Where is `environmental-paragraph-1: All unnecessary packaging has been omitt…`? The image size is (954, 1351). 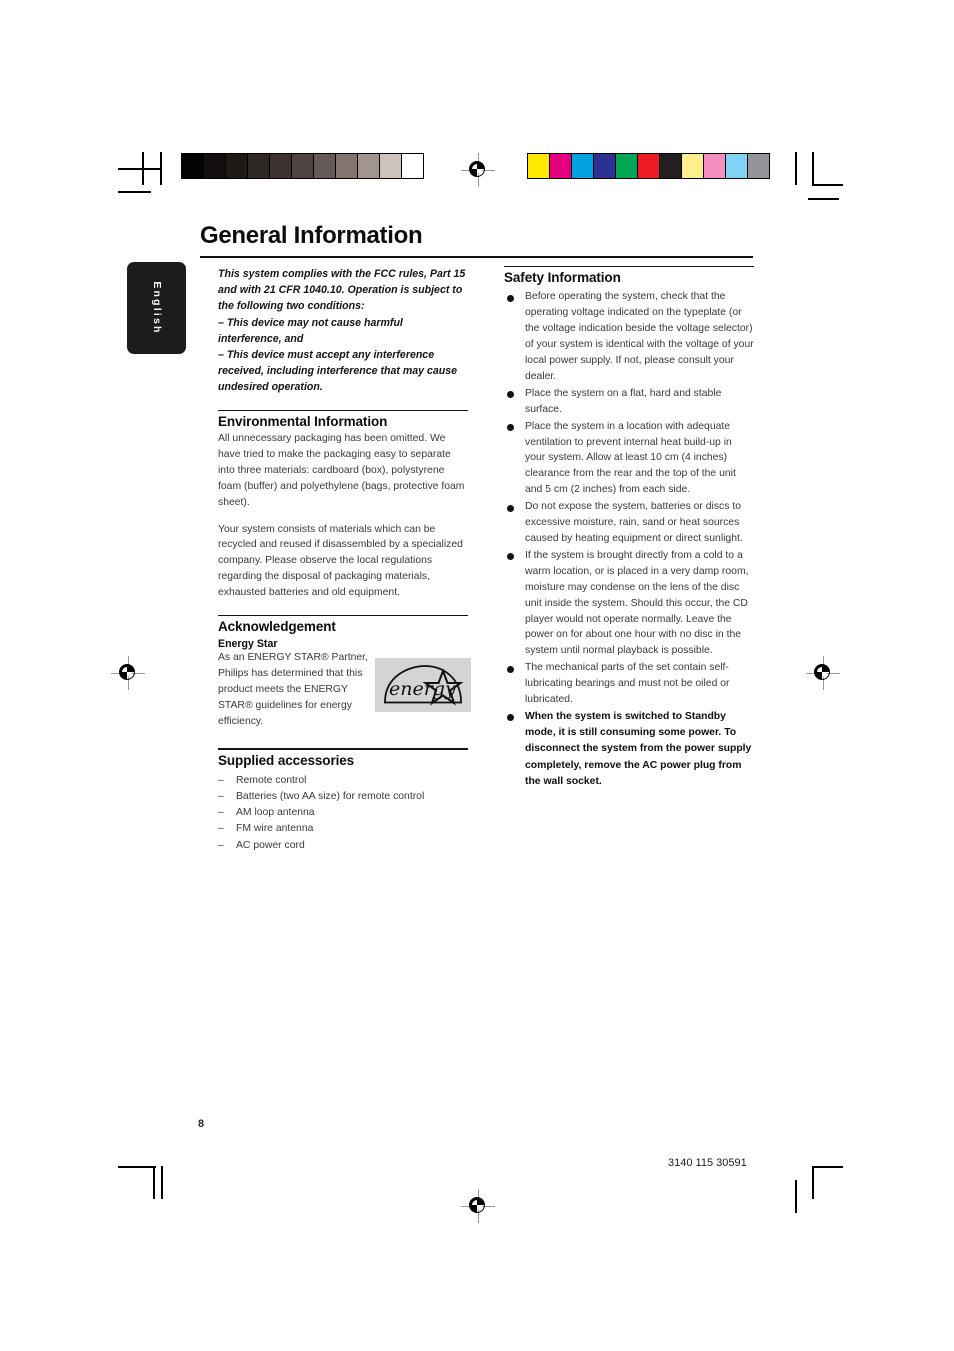
environmental-paragraph-1: All unnecessary packaging has been omitt… is located at coordinates (341, 470).